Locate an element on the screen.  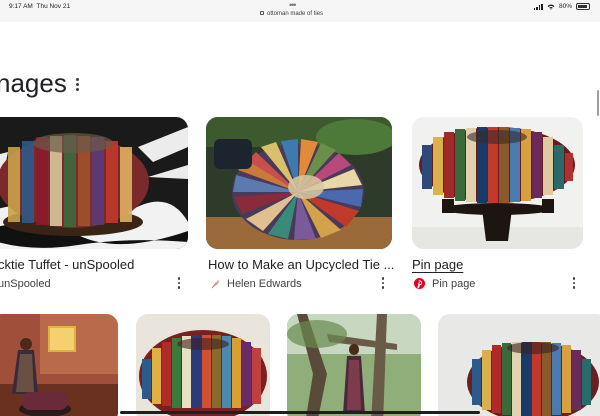
tie-tuffet-closeup-image is located at coordinates (203, 365).